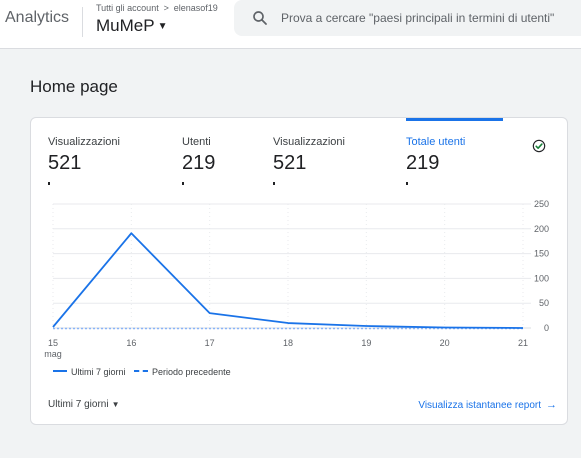  I want to click on active-tab-indicator, so click(454, 119).